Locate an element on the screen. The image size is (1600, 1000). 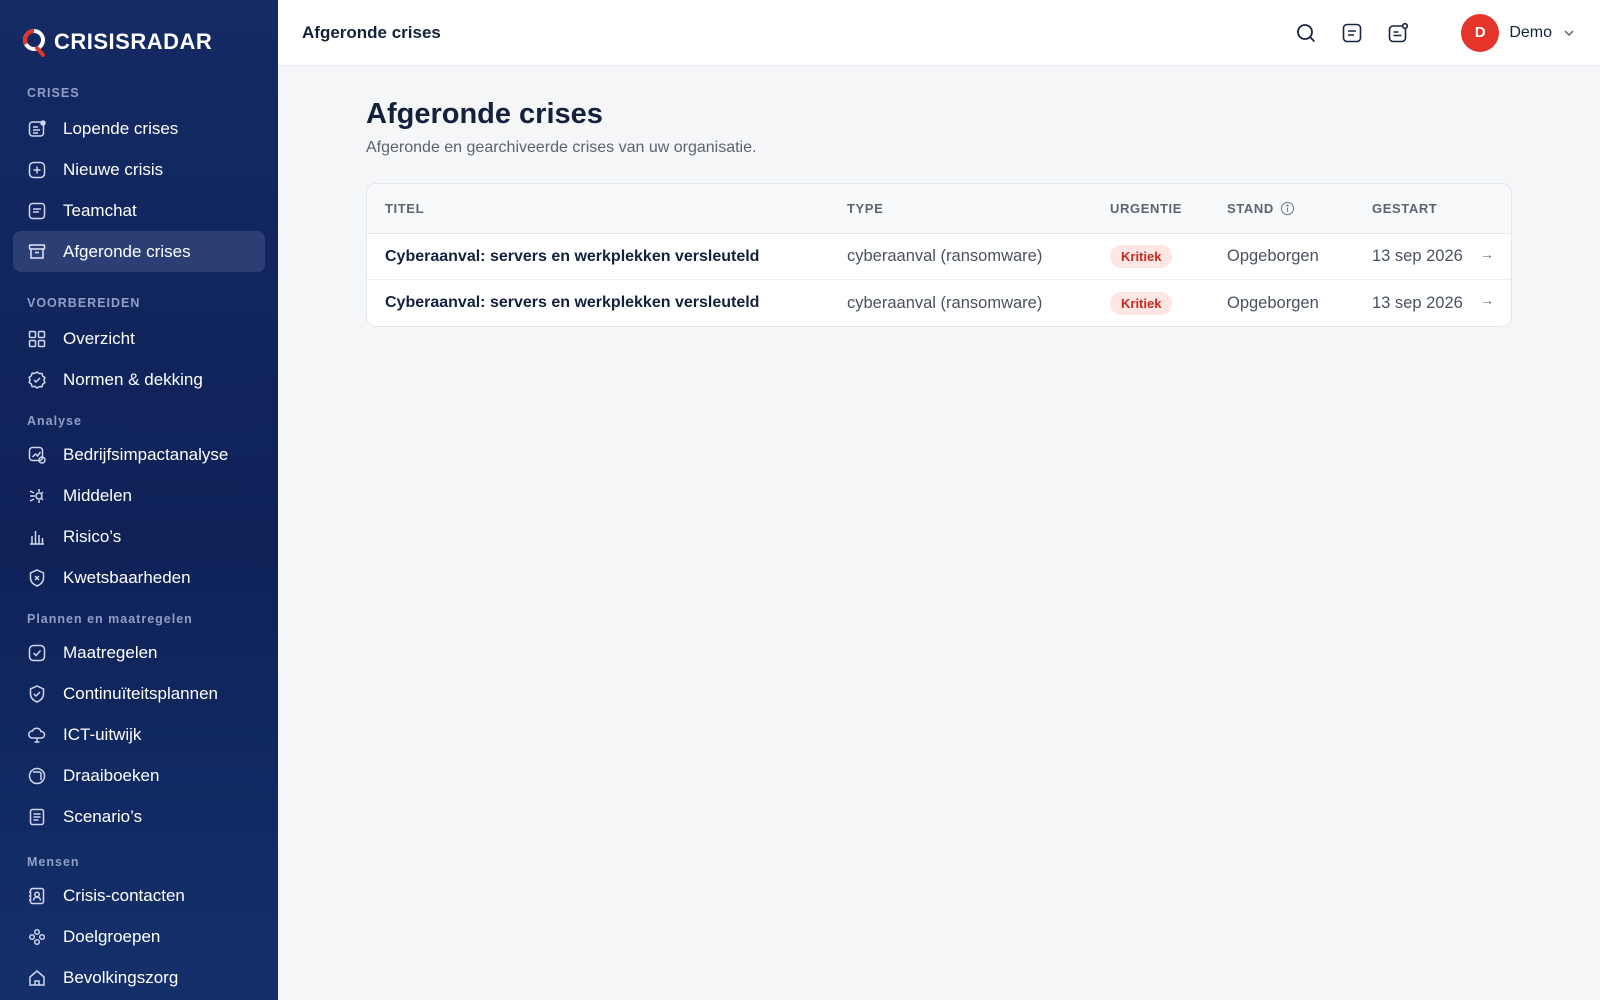
chat-button is located at coordinates (1352, 33).